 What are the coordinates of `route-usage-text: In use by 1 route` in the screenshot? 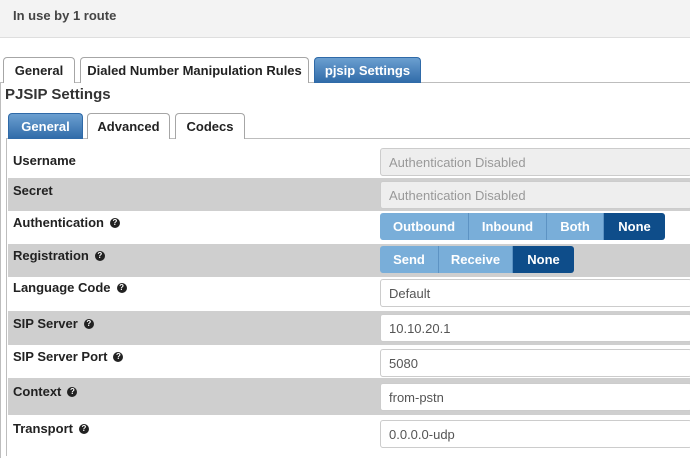 It's located at (65, 15).